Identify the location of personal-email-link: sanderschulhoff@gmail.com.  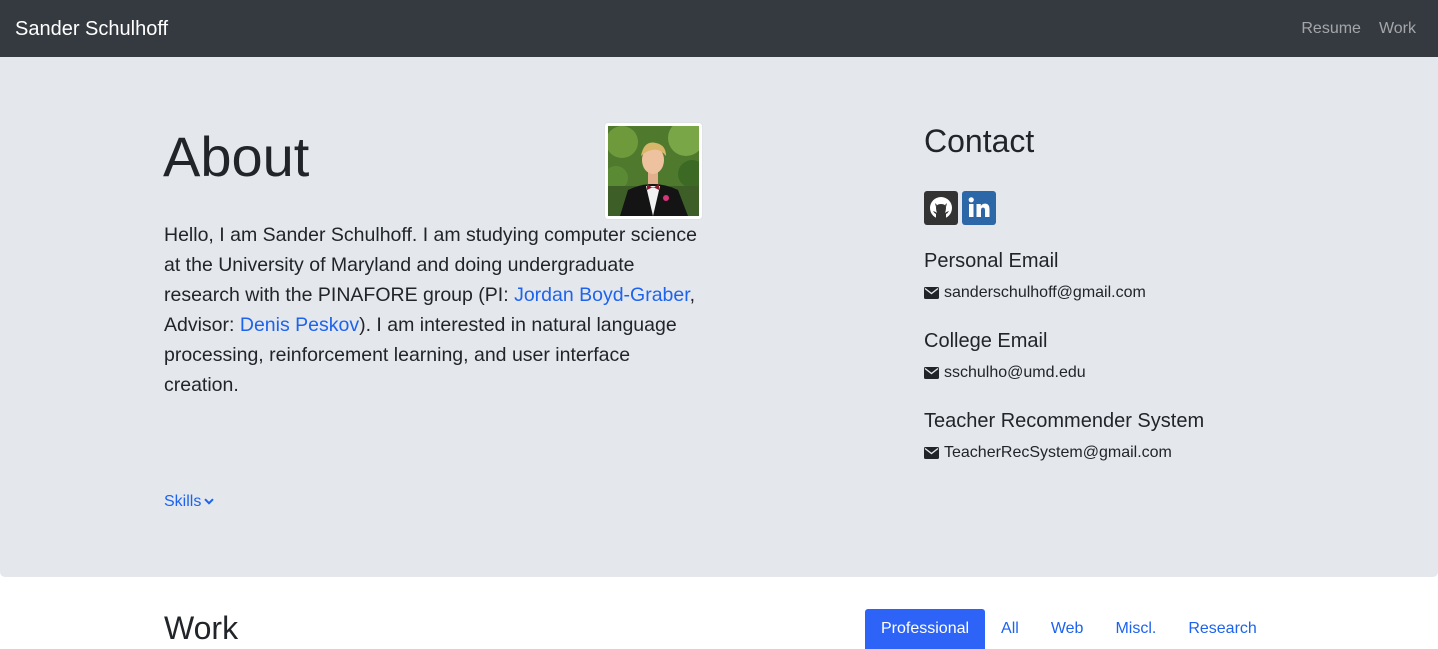
(1045, 293).